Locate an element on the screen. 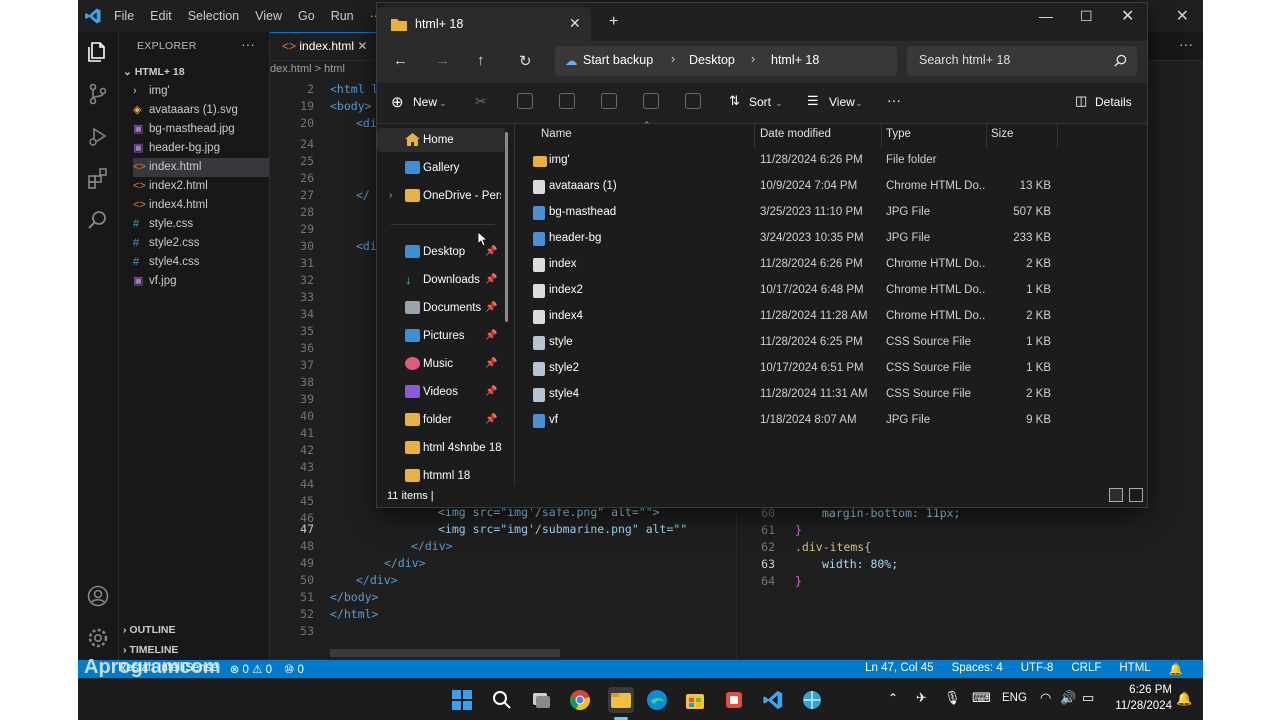  minimize-icon: — is located at coordinates (1046, 16).